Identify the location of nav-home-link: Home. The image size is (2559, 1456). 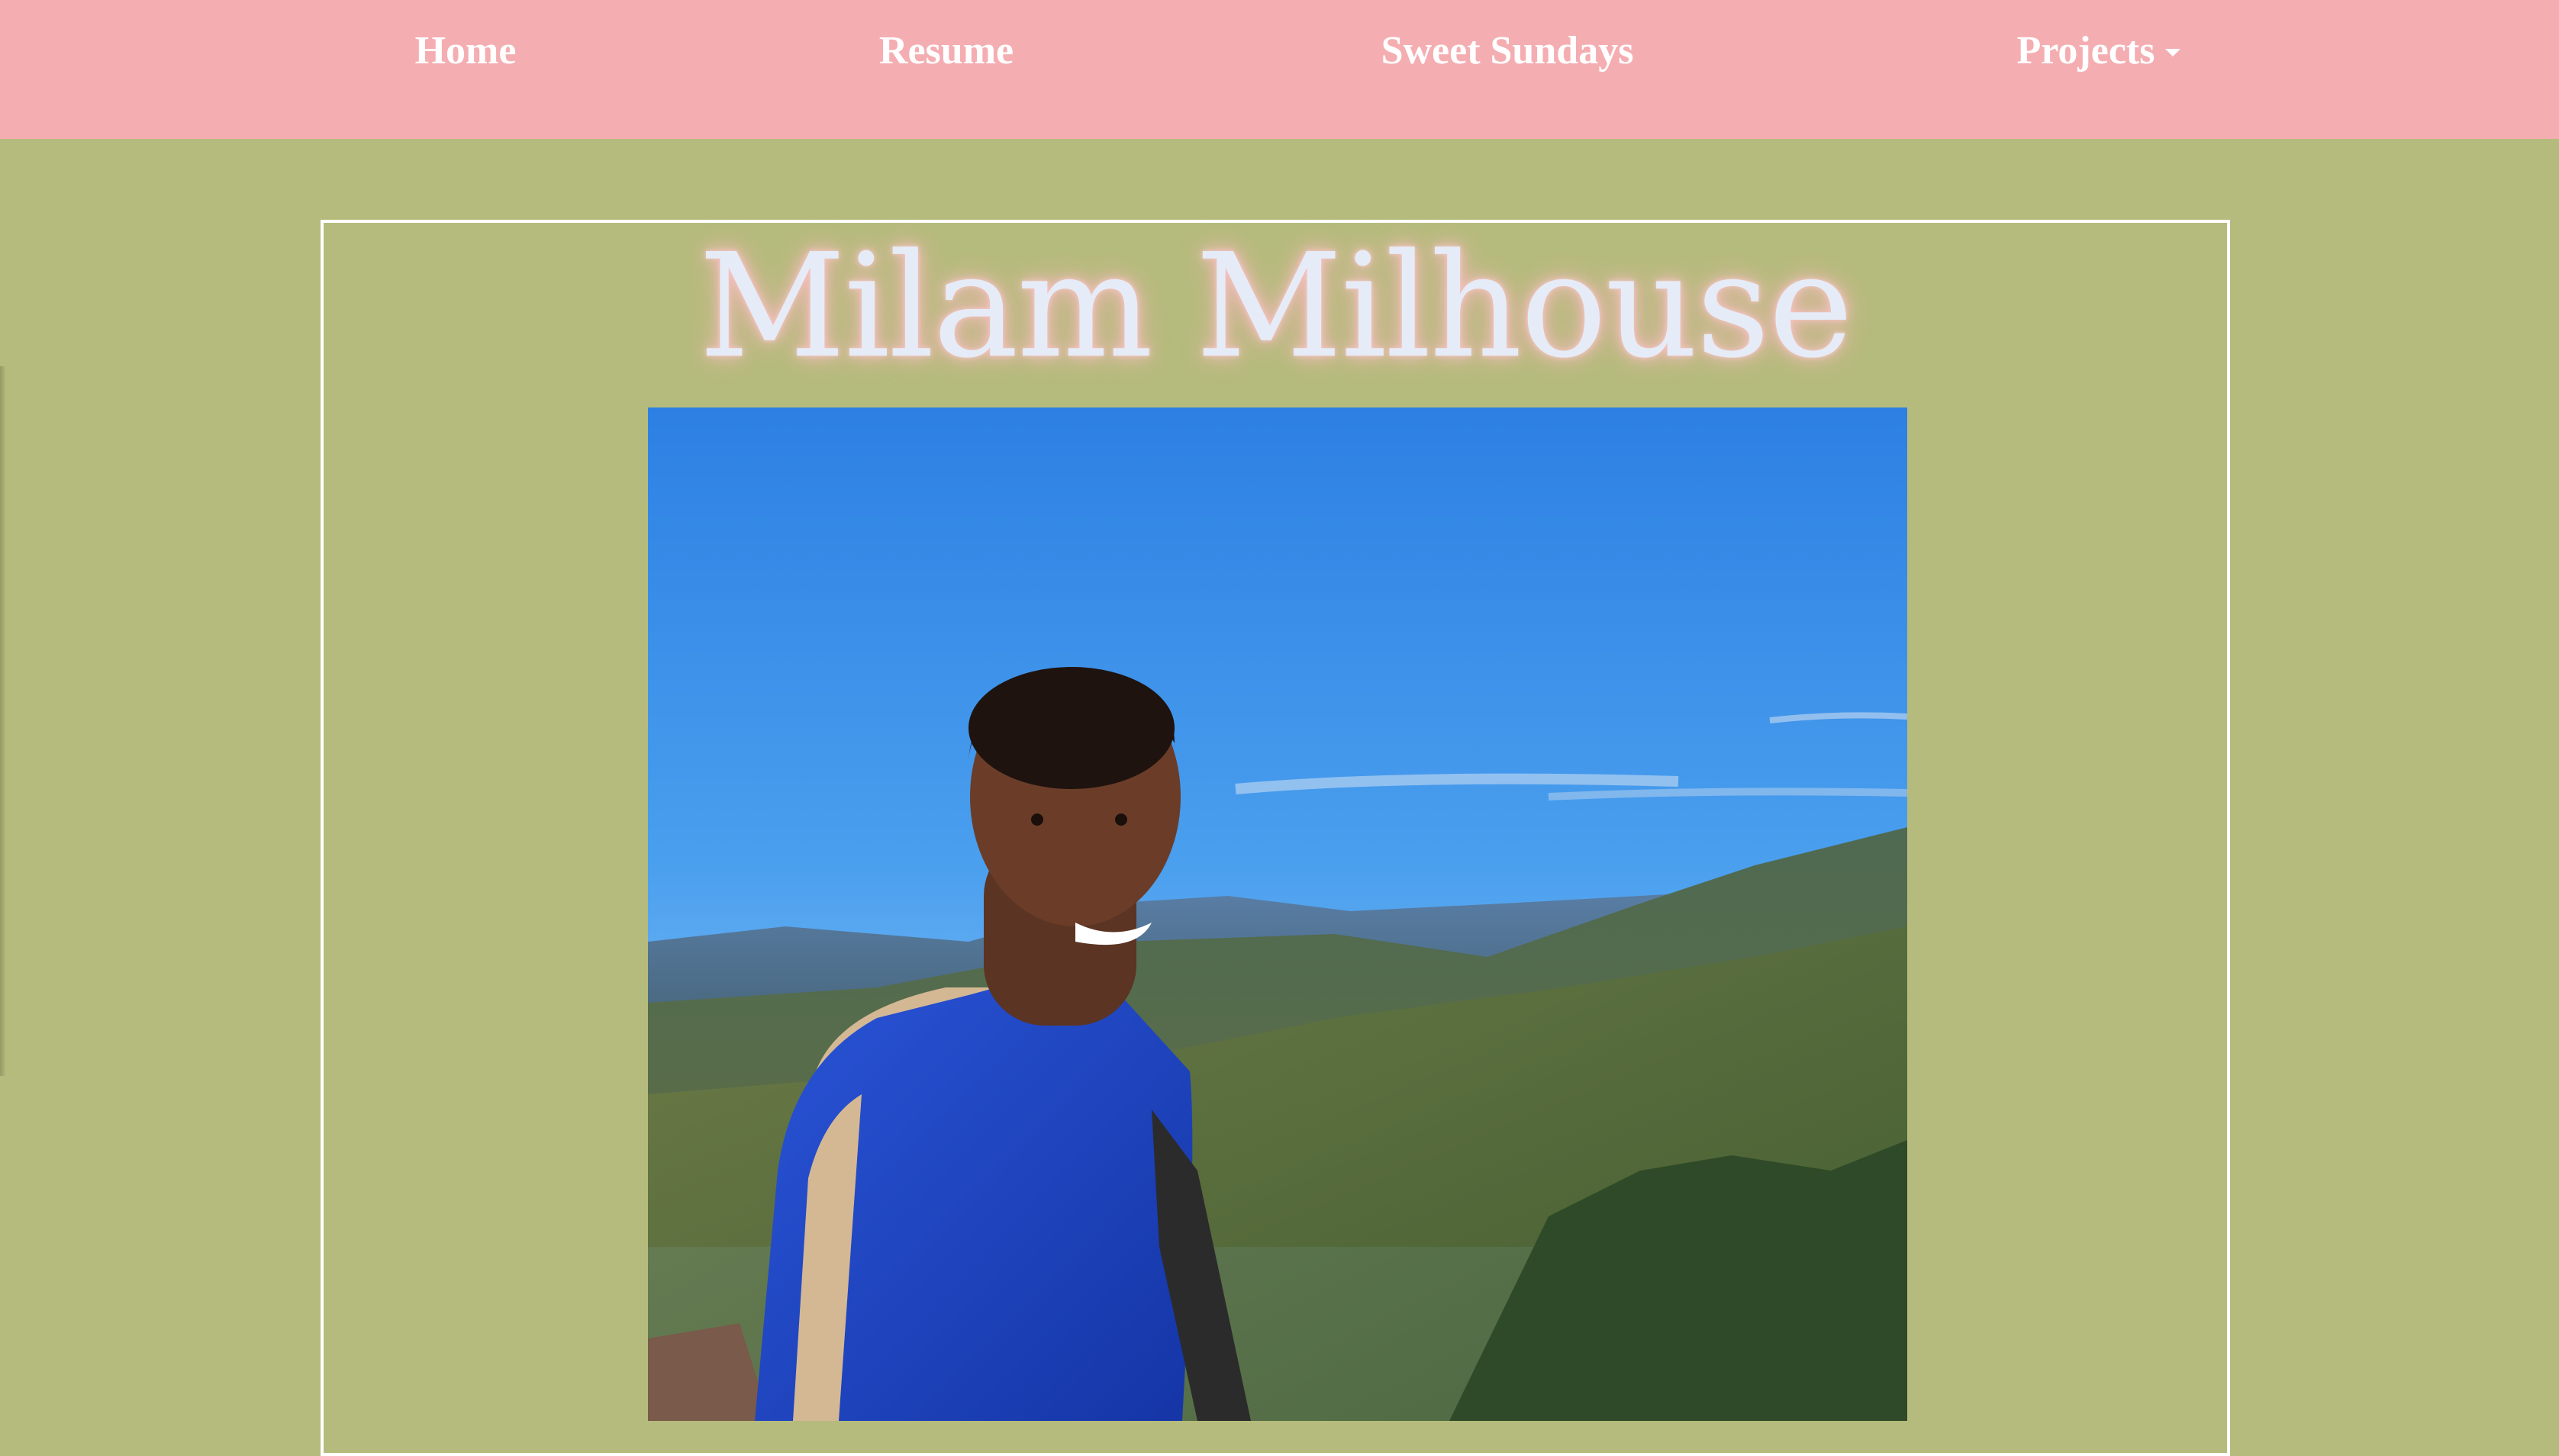
(466, 50).